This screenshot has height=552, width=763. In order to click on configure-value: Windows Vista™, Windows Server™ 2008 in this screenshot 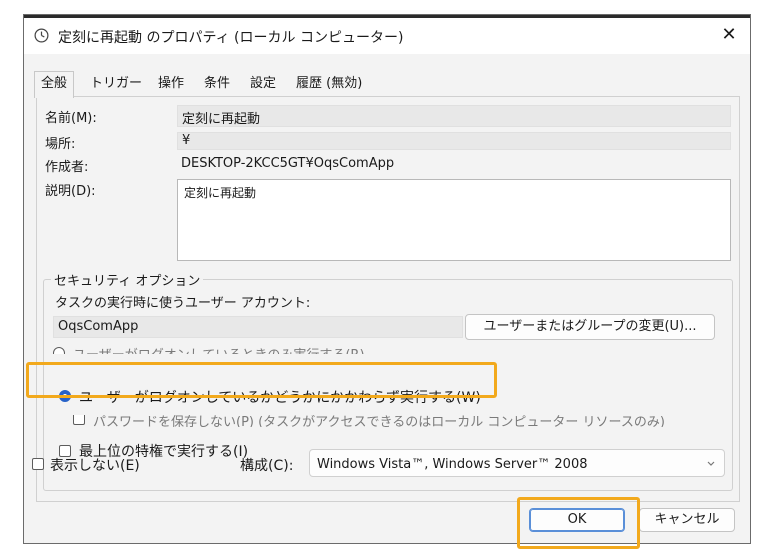, I will do `click(452, 464)`.